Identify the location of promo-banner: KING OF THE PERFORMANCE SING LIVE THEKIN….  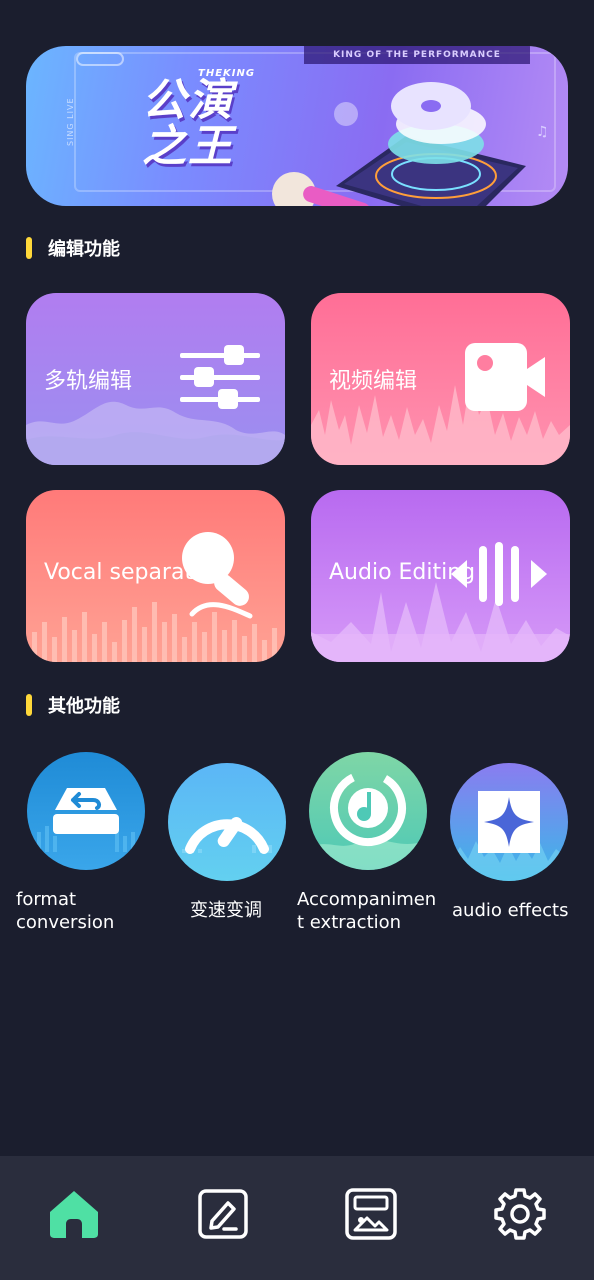
(297, 126).